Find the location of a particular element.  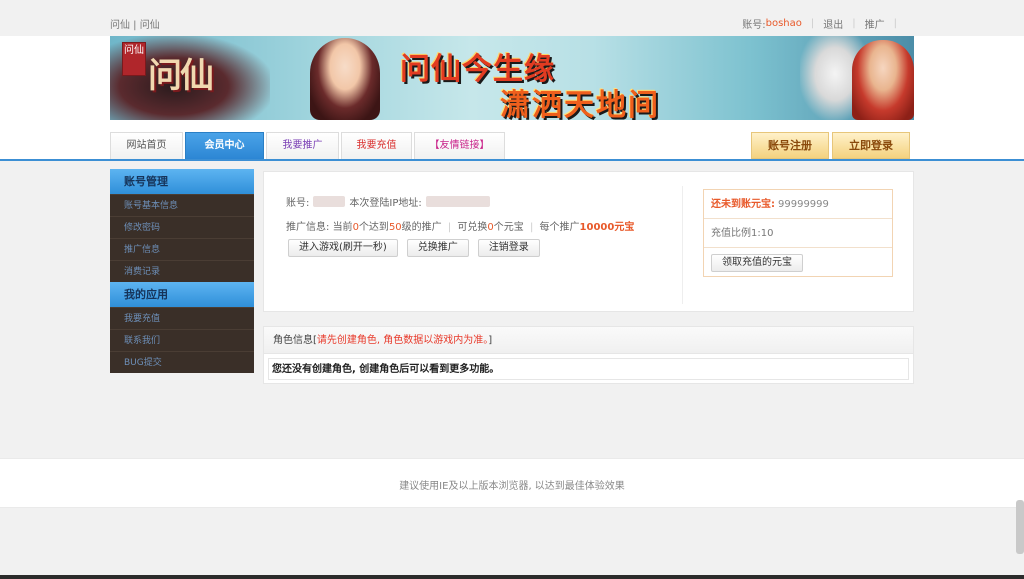

recharge-box: 还未到账元宝: 99999999 充值比例1:10 领取充值的元宝 is located at coordinates (798, 233).